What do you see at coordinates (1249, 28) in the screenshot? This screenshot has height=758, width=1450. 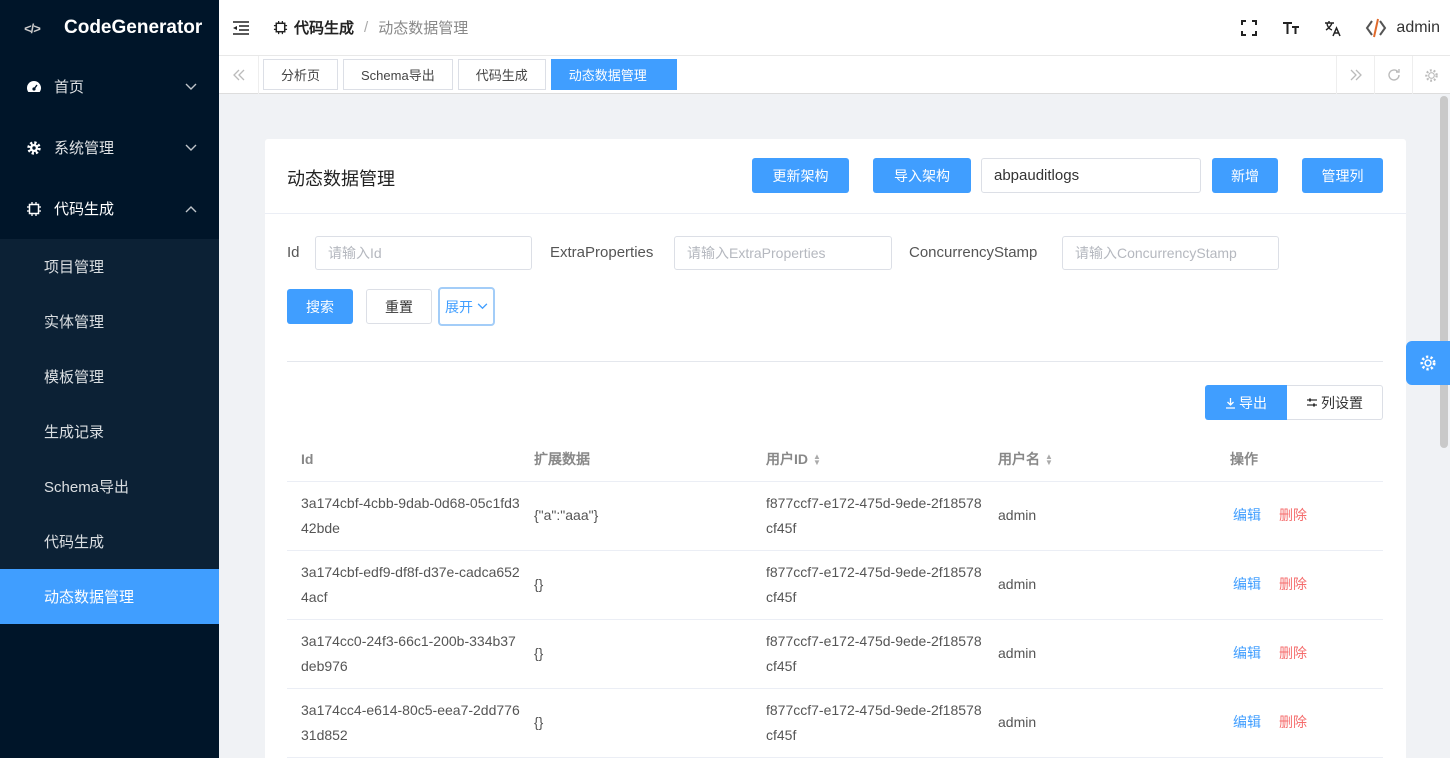 I see `fullscreen-icon` at bounding box center [1249, 28].